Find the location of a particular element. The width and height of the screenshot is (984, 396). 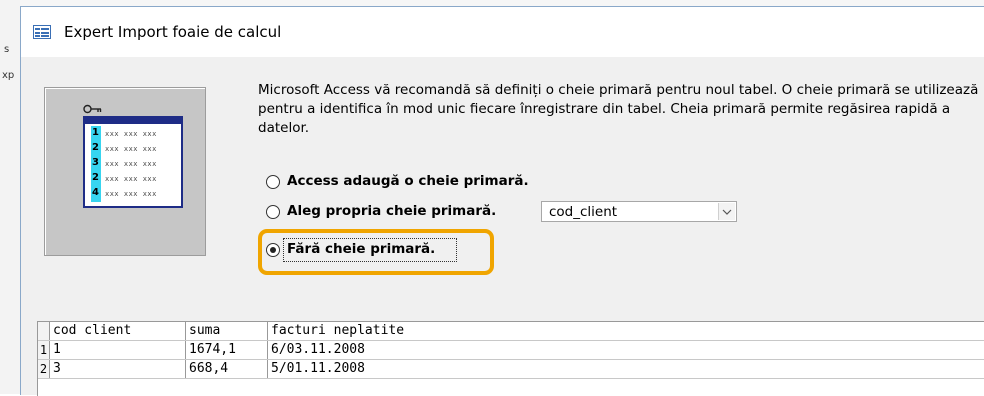

option-no-primary-key: Fără cheie primară. is located at coordinates (366, 250).